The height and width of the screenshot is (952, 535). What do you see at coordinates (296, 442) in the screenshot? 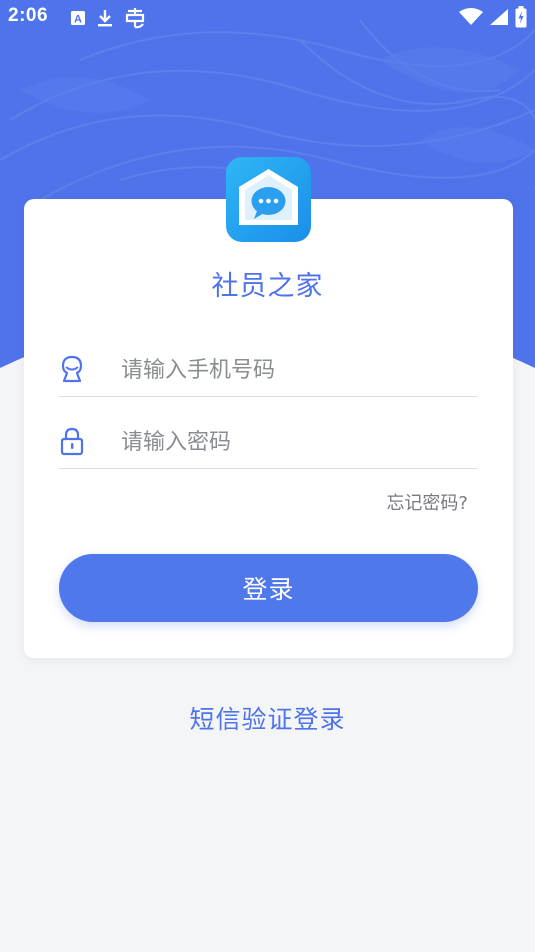
I see `password-input` at bounding box center [296, 442].